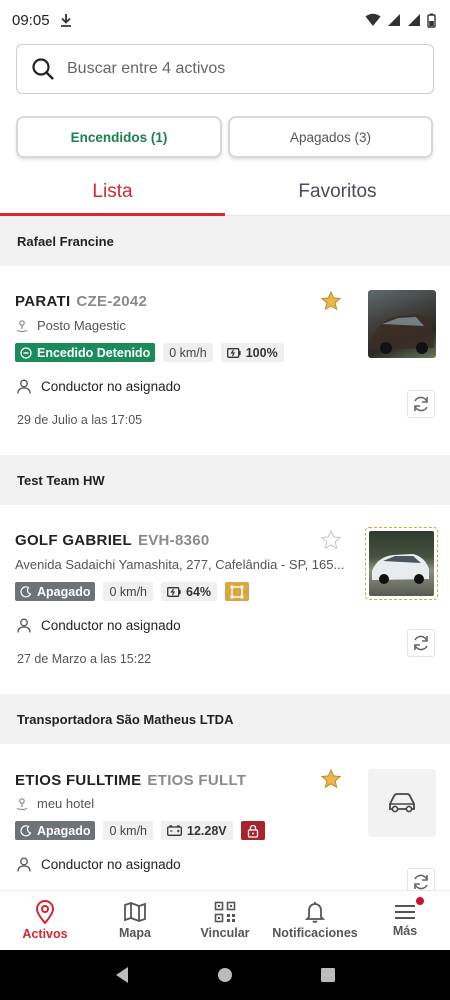 This screenshot has width=450, height=1000. What do you see at coordinates (112, 301) in the screenshot?
I see `vehicle-plate: CZE-2042` at bounding box center [112, 301].